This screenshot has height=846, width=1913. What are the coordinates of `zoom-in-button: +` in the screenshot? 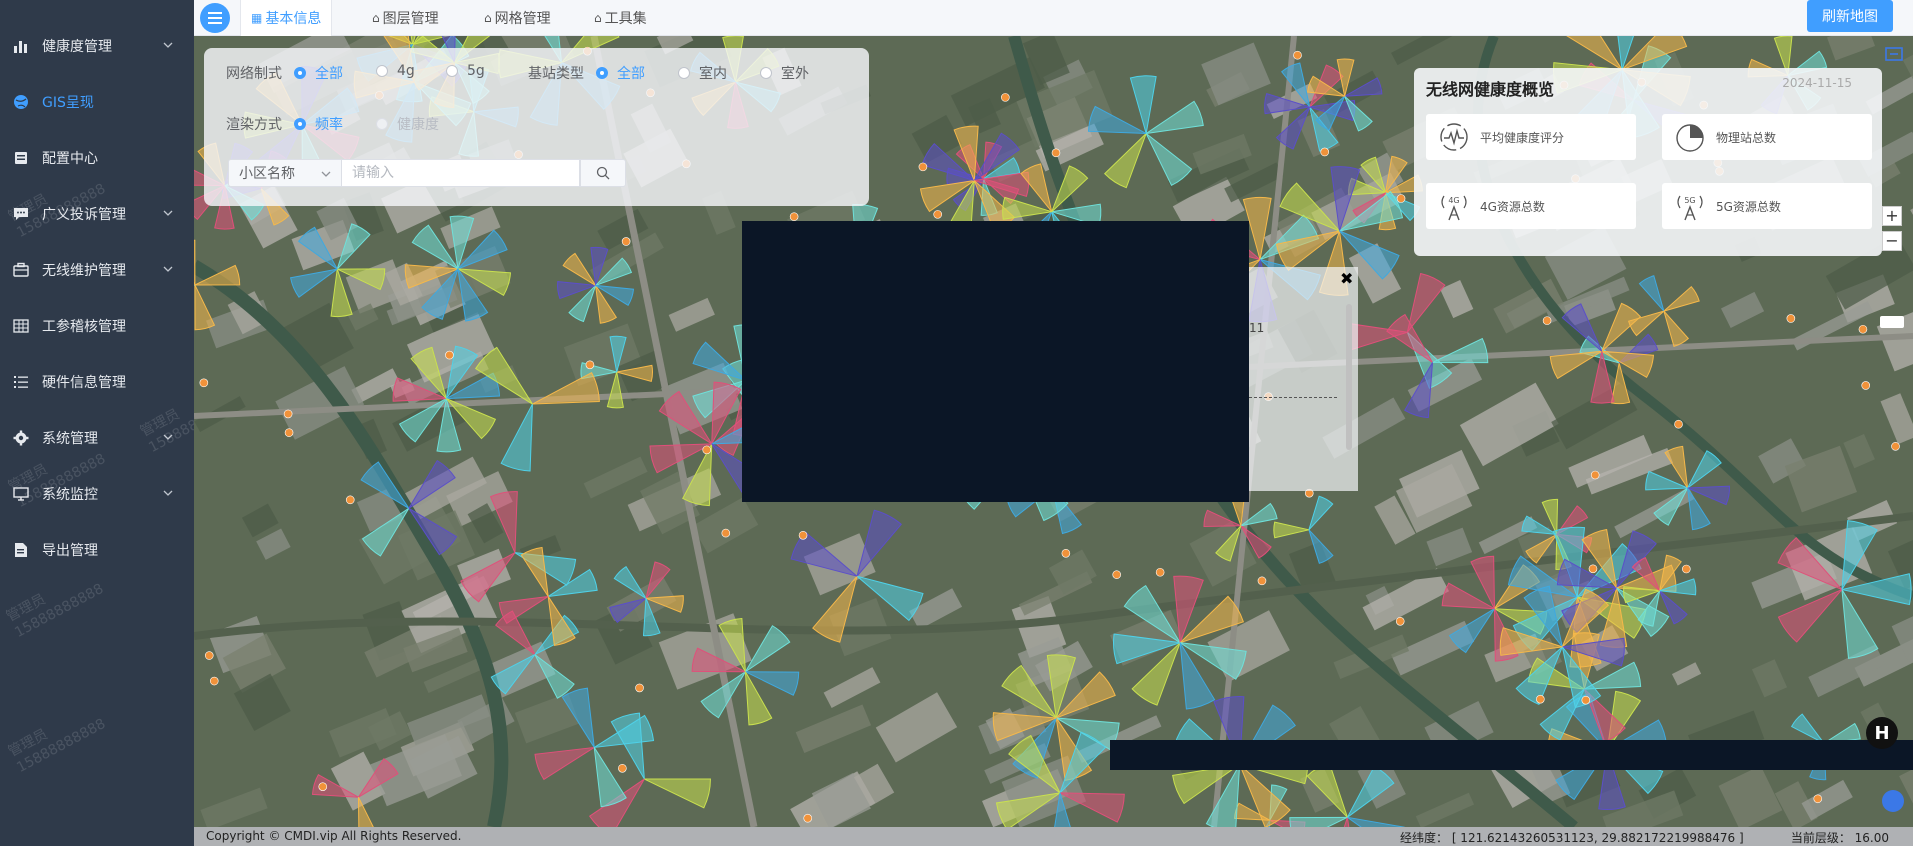 It's located at (1892, 216).